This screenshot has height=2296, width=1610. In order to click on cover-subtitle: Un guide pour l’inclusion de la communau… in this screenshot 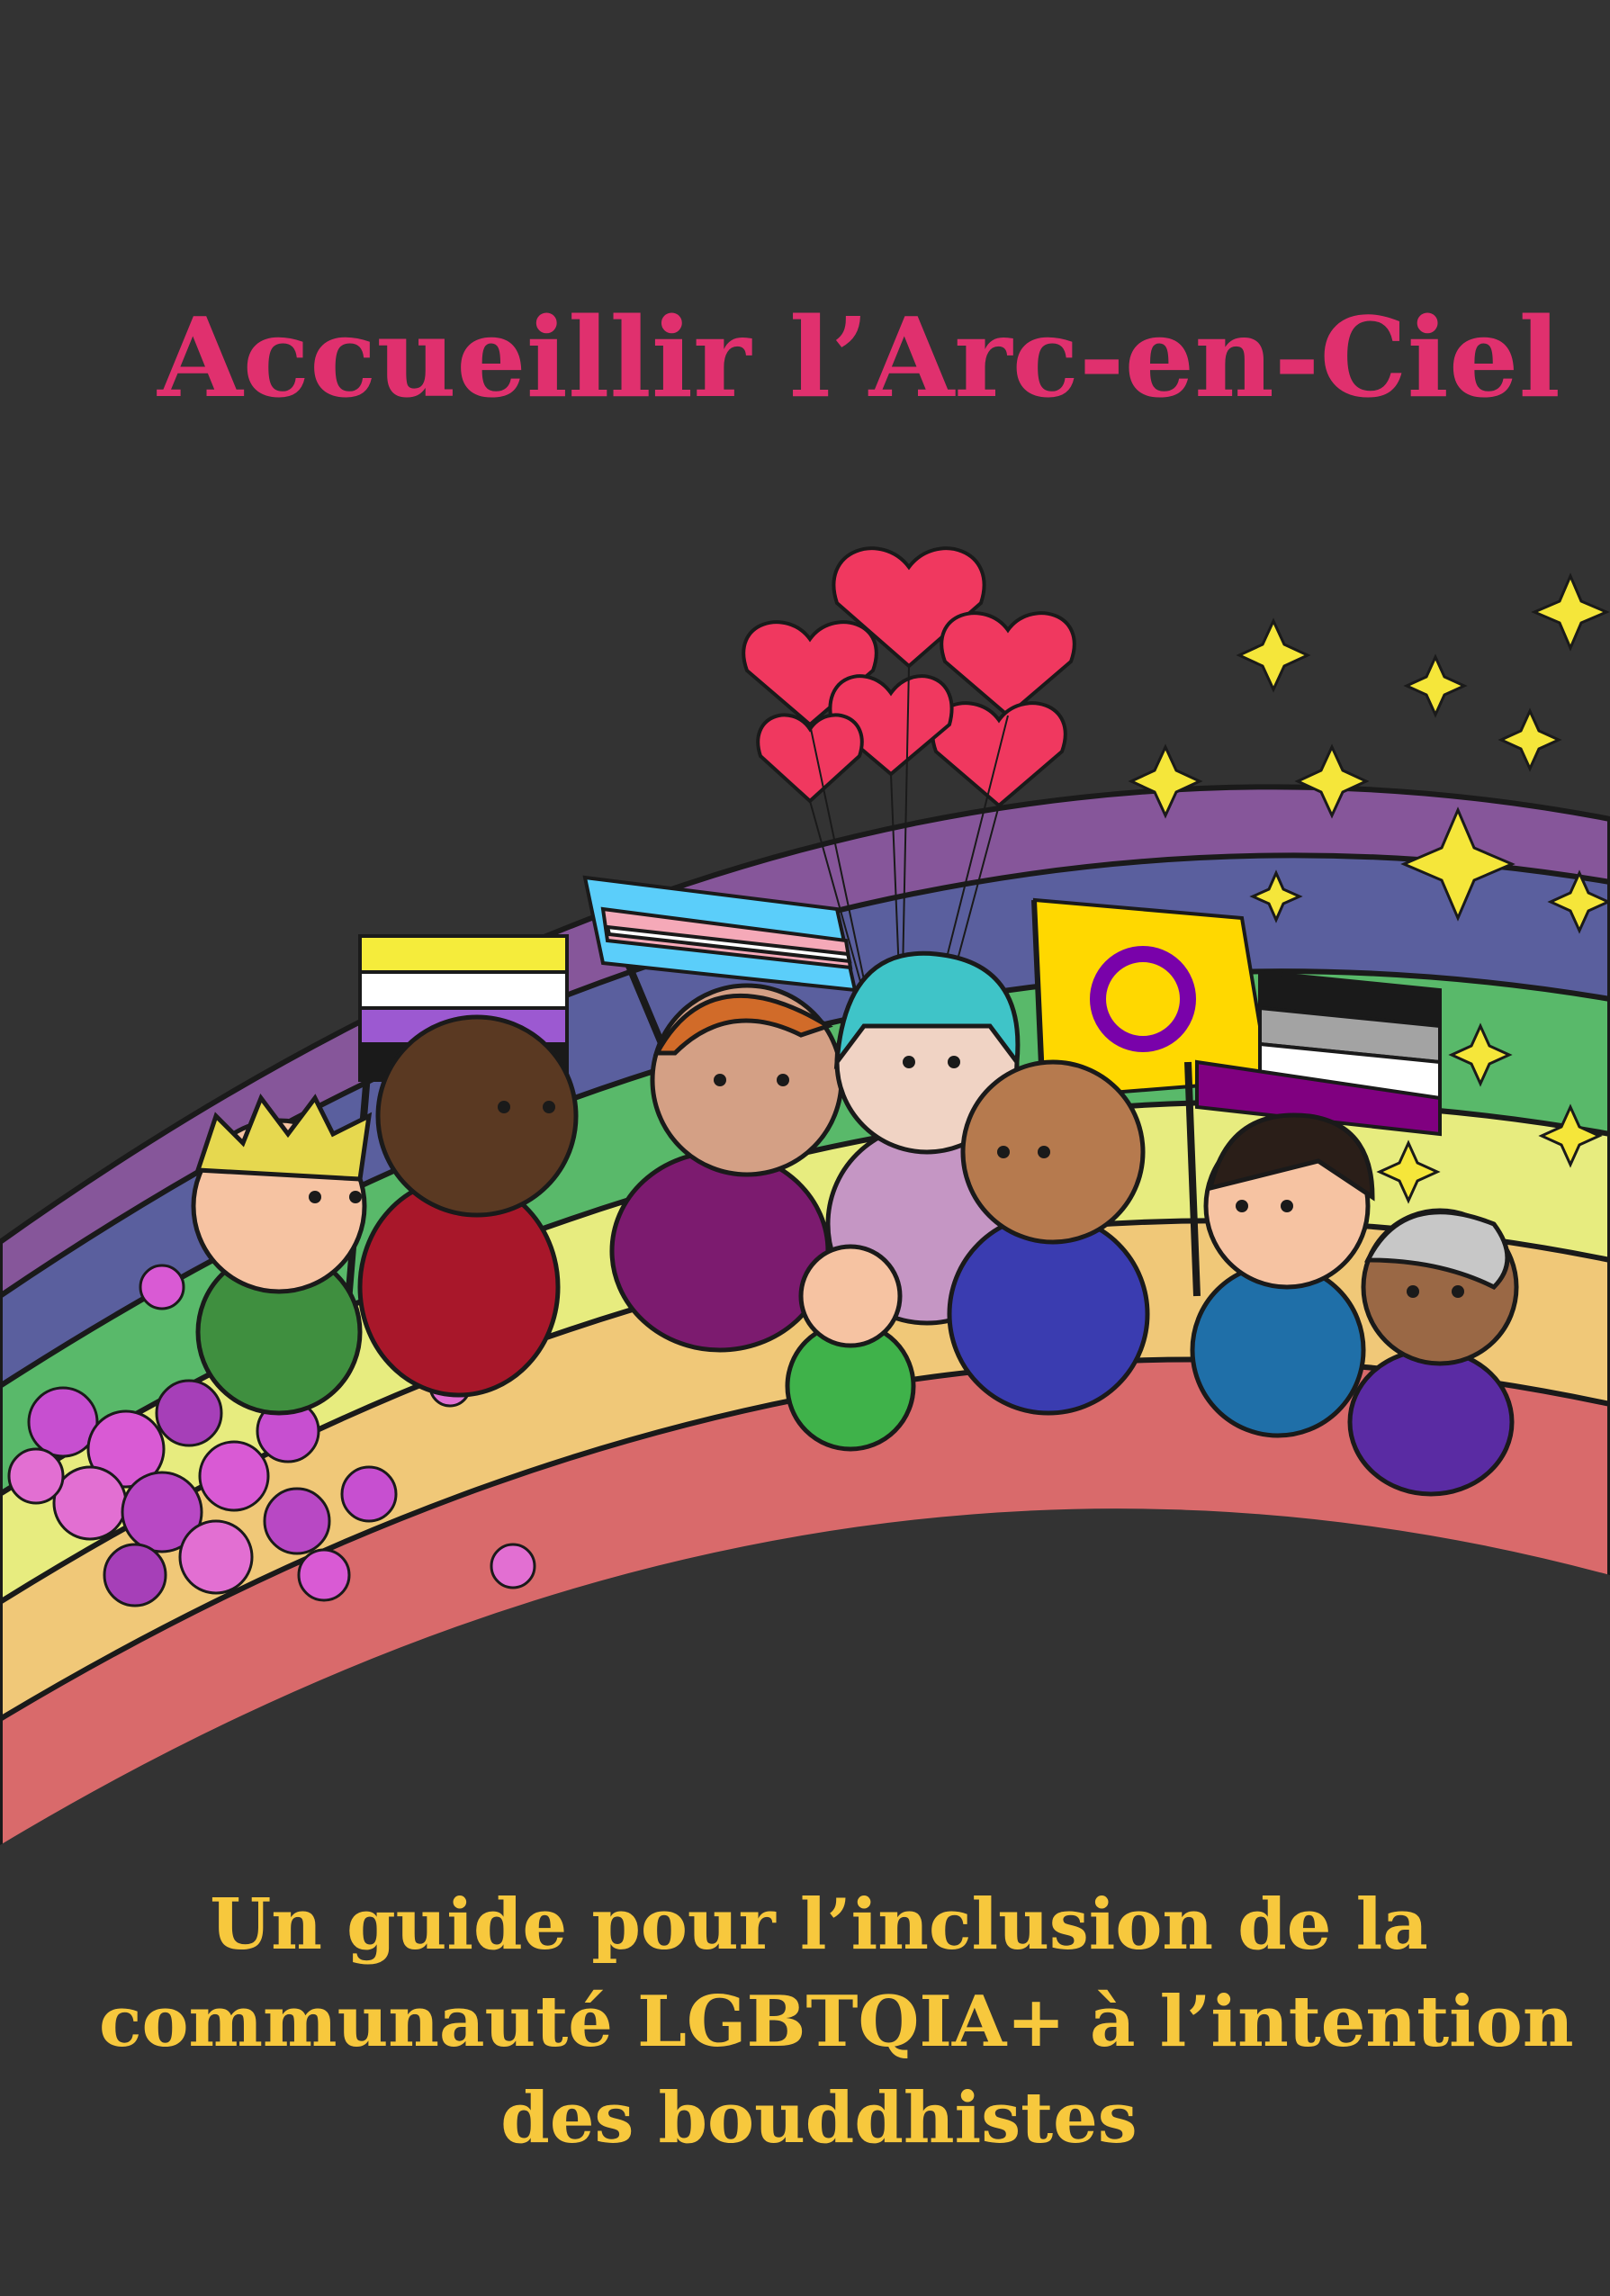, I will do `click(837, 2022)`.